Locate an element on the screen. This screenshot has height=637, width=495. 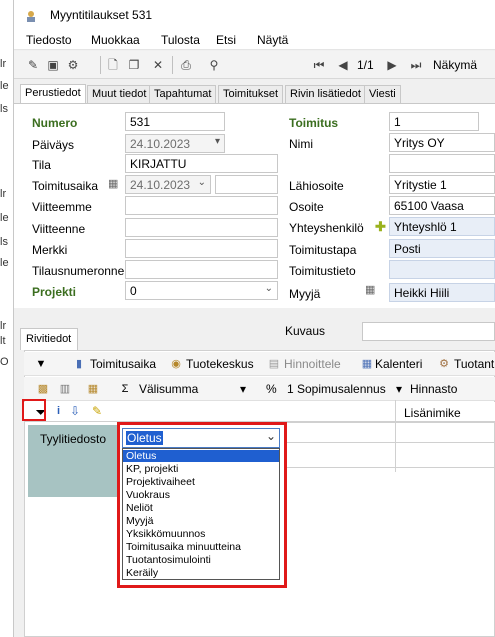
highlight-box is located at coordinates (34, 410).